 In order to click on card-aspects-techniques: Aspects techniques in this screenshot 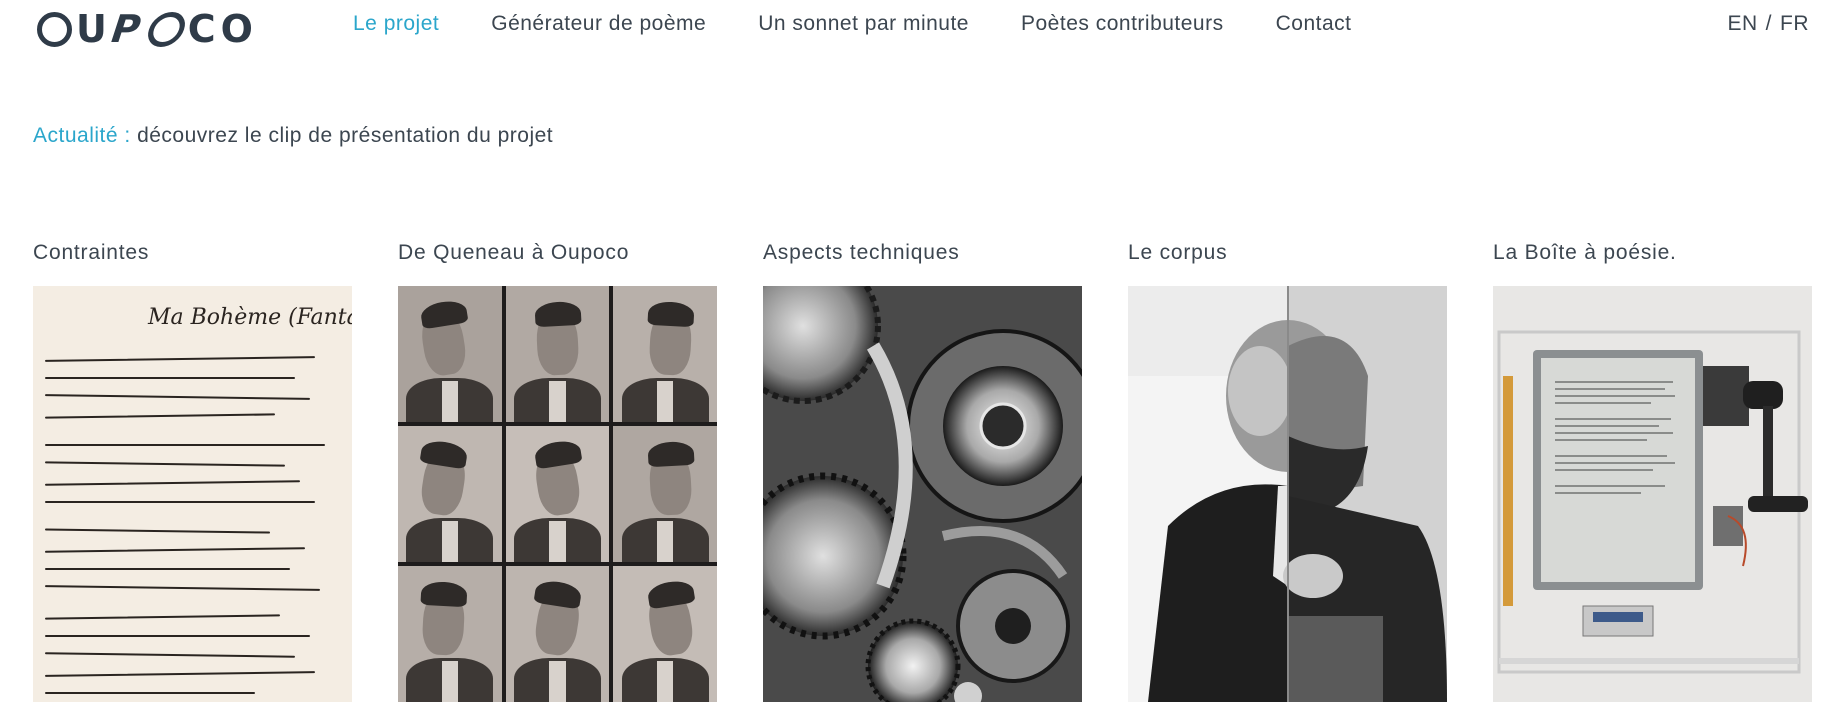, I will do `click(922, 471)`.